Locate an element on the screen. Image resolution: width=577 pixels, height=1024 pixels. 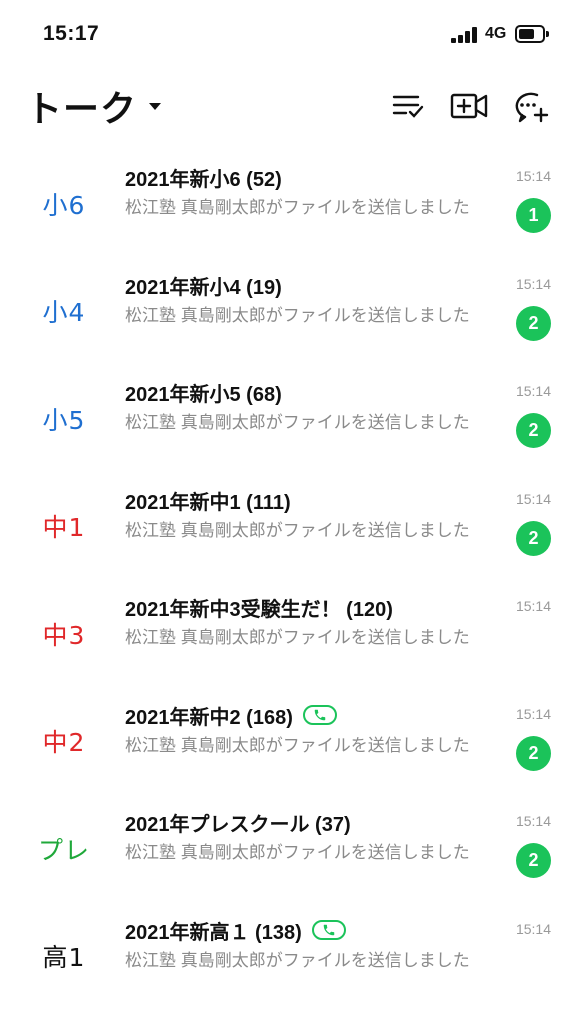
chat-name-line: 2021年新小4 (19) is located at coordinates (203, 285).